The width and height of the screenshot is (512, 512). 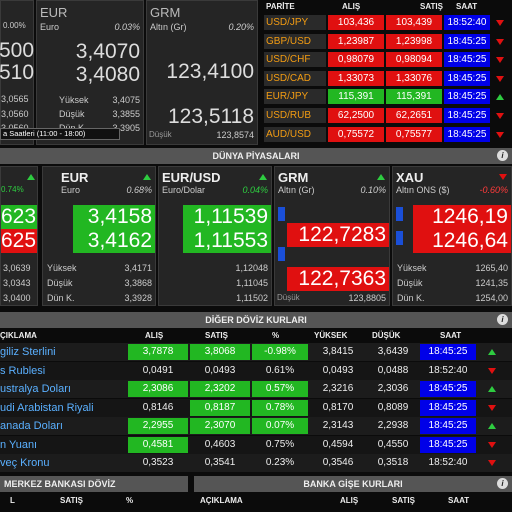 I want to click on sell-value: 3,4080, so click(x=107, y=74).